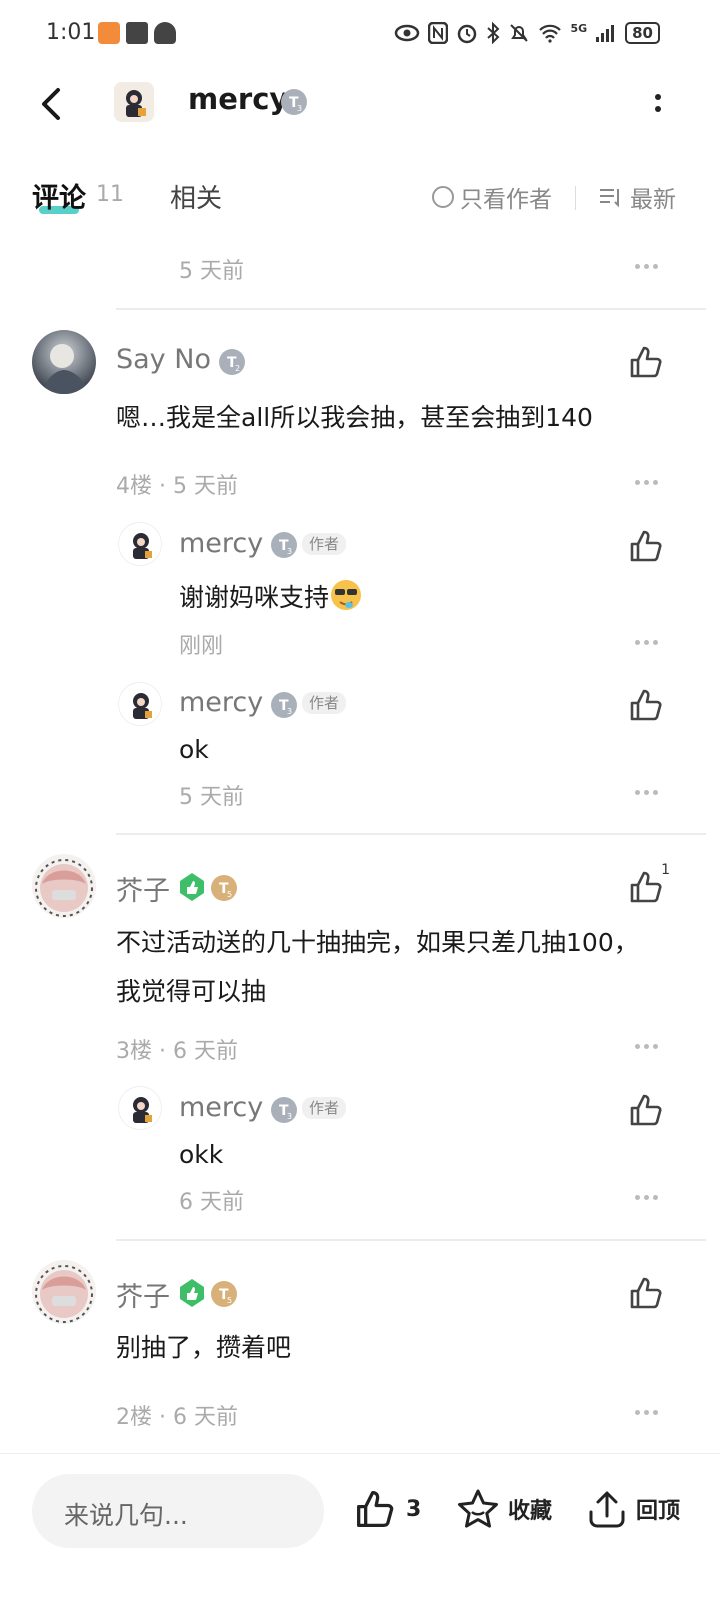 The image size is (720, 1600). I want to click on system-icons: 5G 80, so click(527, 33).